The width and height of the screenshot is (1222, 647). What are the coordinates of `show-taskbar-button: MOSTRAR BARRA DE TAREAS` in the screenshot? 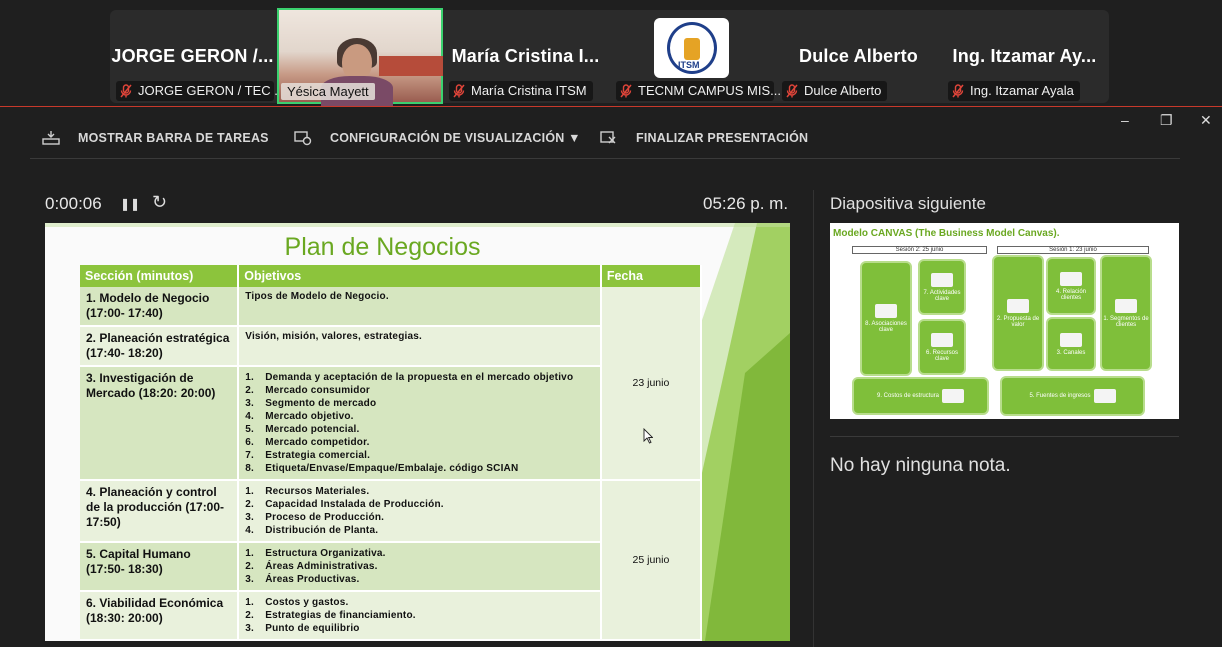 It's located at (155, 138).